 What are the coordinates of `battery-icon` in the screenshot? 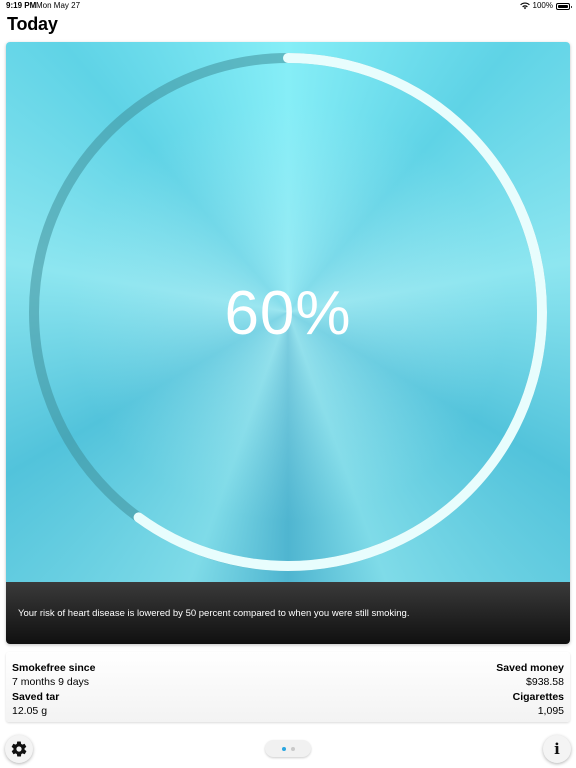 It's located at (564, 6).